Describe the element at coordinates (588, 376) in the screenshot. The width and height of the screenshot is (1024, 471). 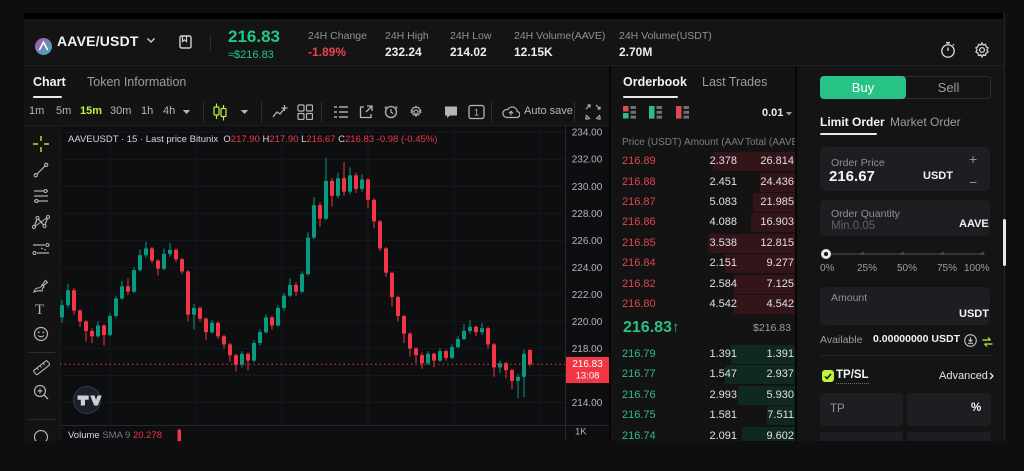
I see `svg-text: 13:08` at that location.